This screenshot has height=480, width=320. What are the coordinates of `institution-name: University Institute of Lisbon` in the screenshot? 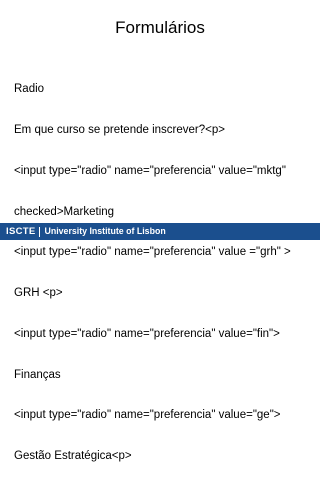 It's located at (105, 231).